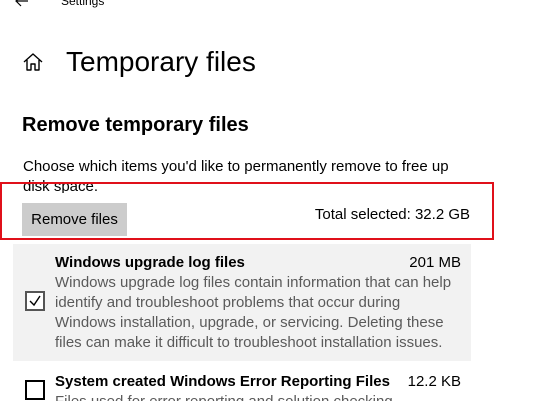 The width and height of the screenshot is (558, 401). Describe the element at coordinates (33, 62) in the screenshot. I see `home-icon` at that location.